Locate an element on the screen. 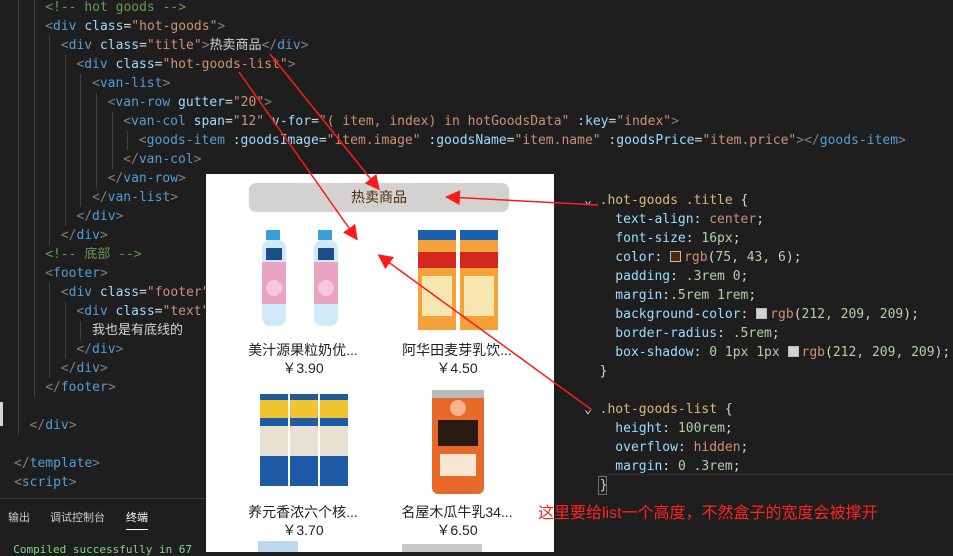 The image size is (953, 556). arrow-css-list is located at coordinates (485, 332).